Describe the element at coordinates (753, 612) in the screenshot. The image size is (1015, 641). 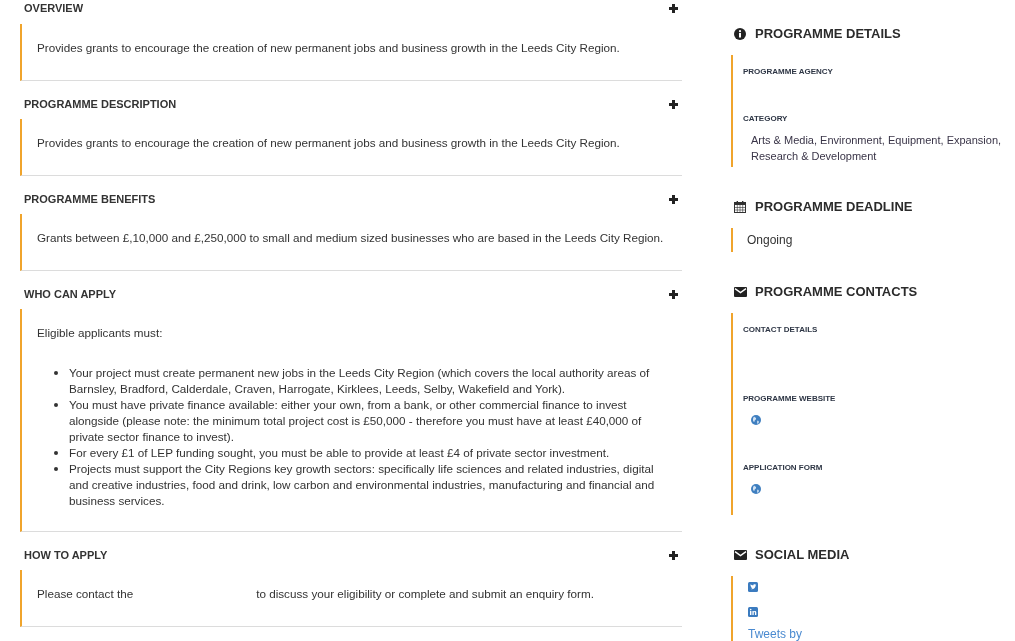
I see `linkedin-icon` at that location.